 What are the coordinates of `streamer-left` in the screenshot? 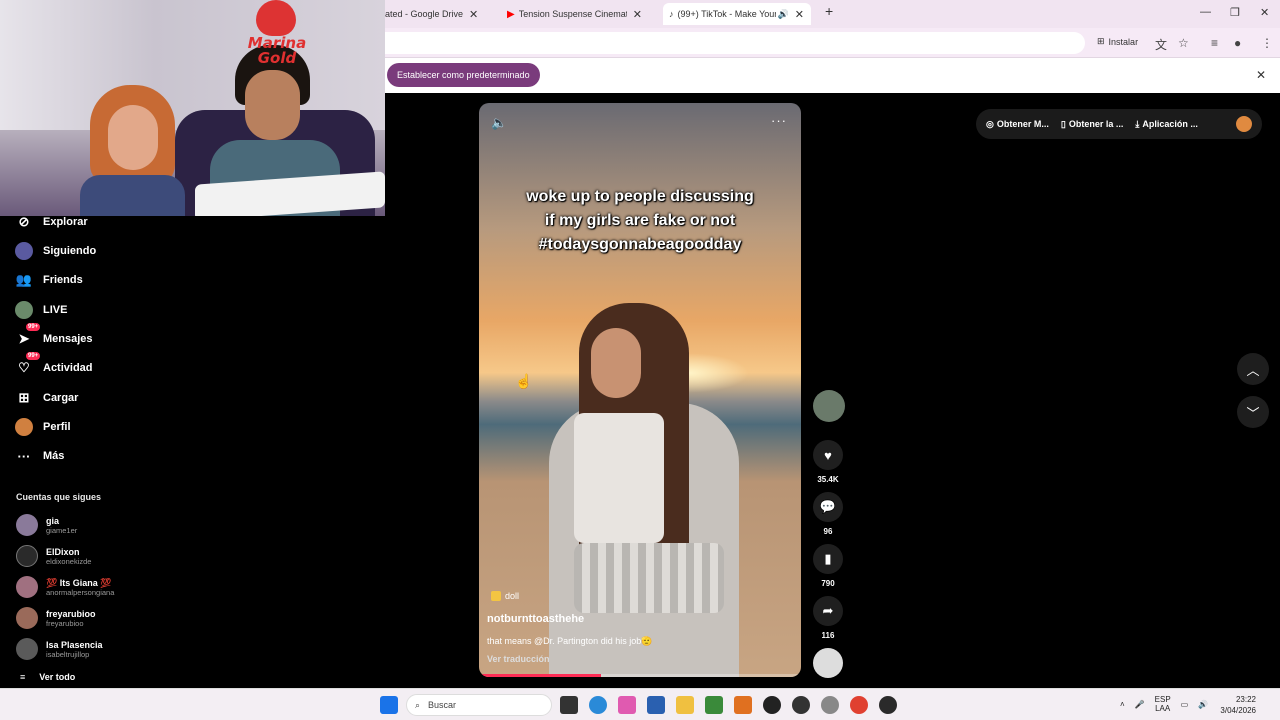 It's located at (132, 150).